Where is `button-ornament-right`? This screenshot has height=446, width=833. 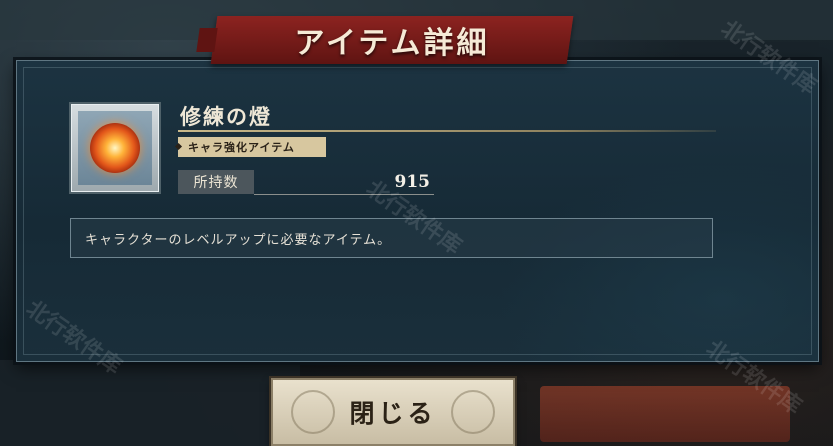
button-ornament-right is located at coordinates (473, 412).